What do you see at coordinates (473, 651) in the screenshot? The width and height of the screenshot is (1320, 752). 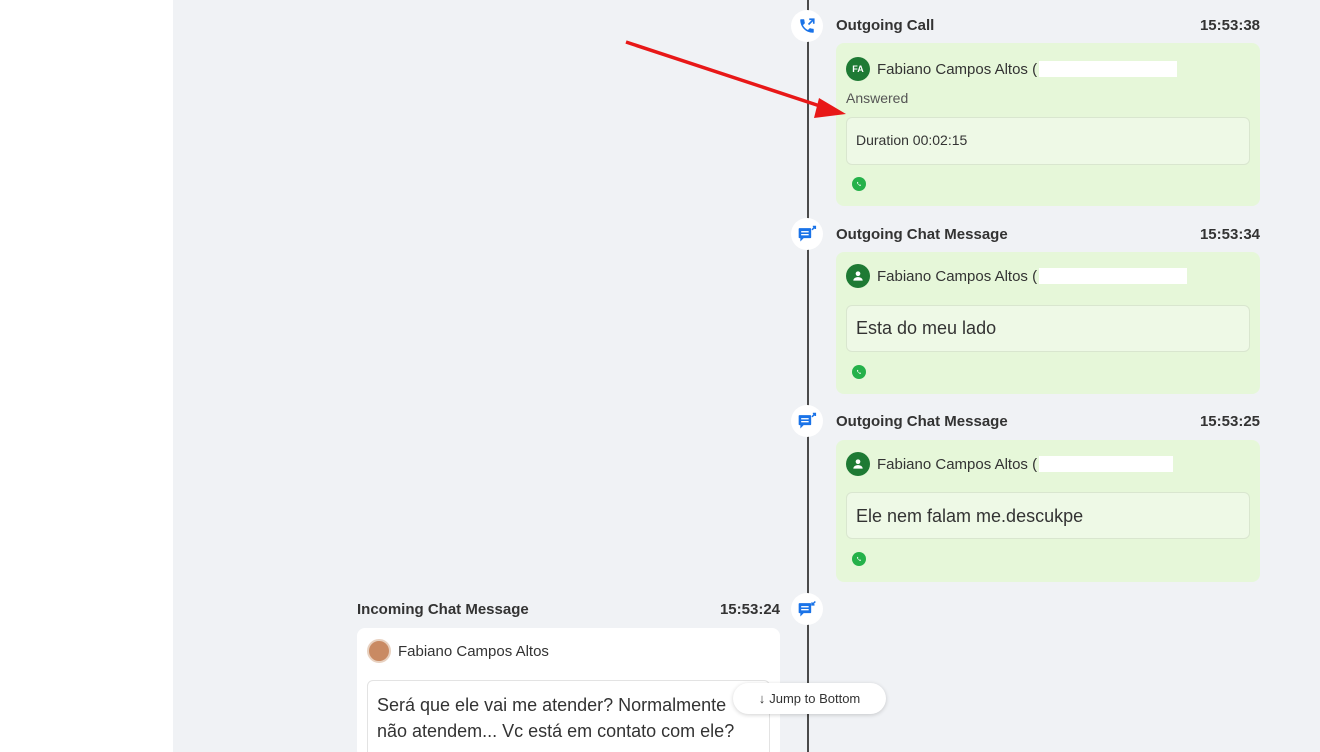 I see `sender-name: Fabiano Campos Altos` at bounding box center [473, 651].